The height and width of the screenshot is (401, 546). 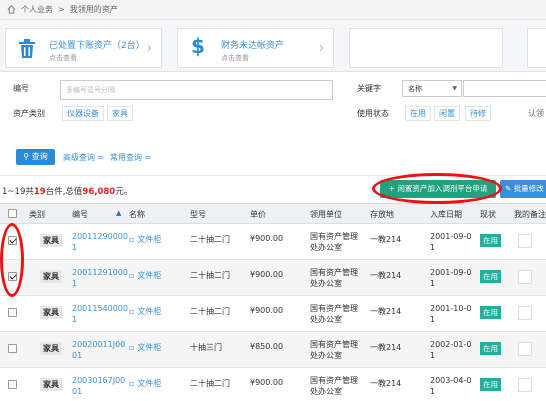 What do you see at coordinates (120, 113) in the screenshot?
I see `category-tag-furniture: 家具` at bounding box center [120, 113].